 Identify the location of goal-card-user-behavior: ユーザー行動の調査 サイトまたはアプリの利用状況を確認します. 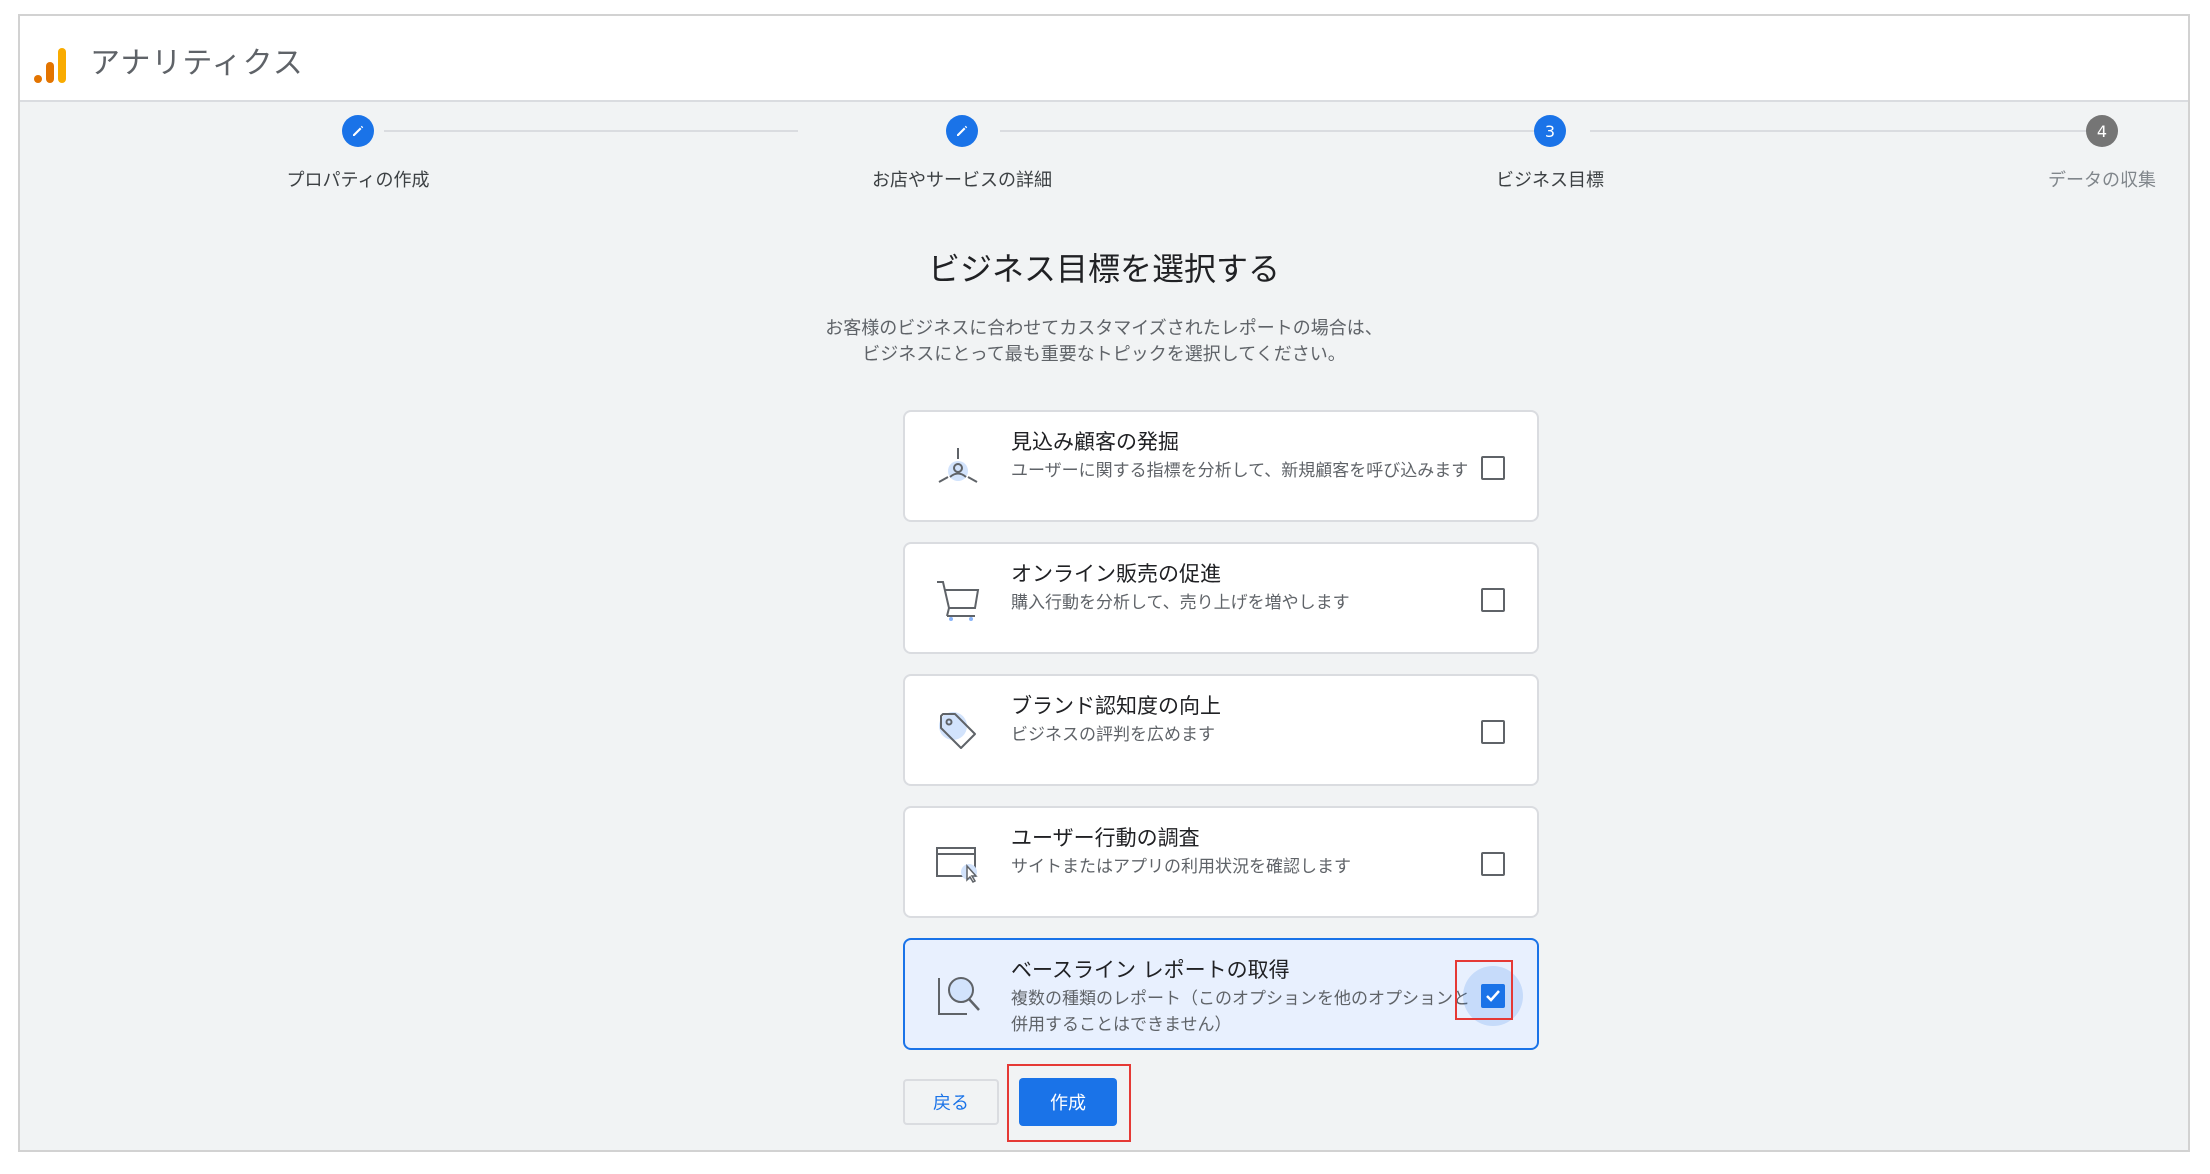
(1221, 862).